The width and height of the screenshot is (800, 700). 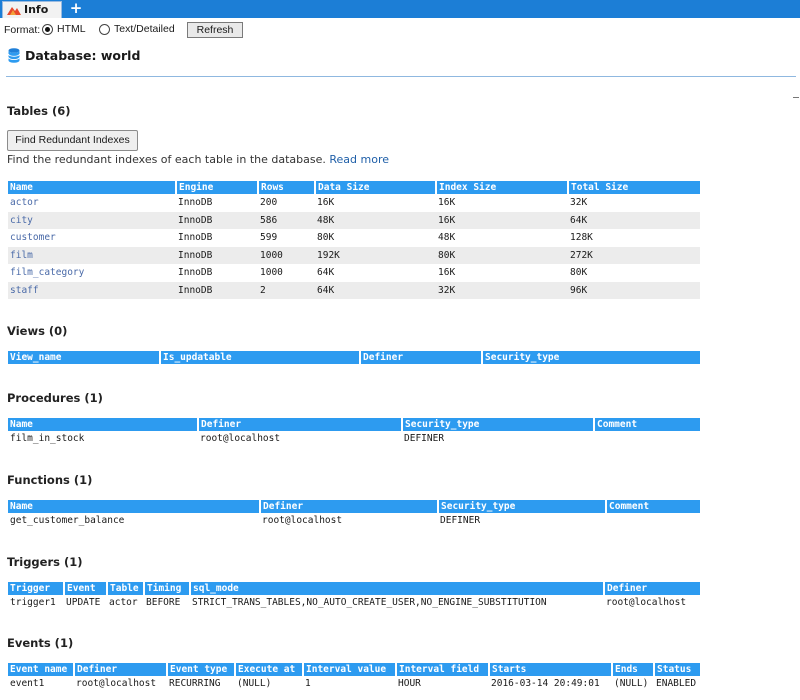 I want to click on table-cell: 272K, so click(x=634, y=255).